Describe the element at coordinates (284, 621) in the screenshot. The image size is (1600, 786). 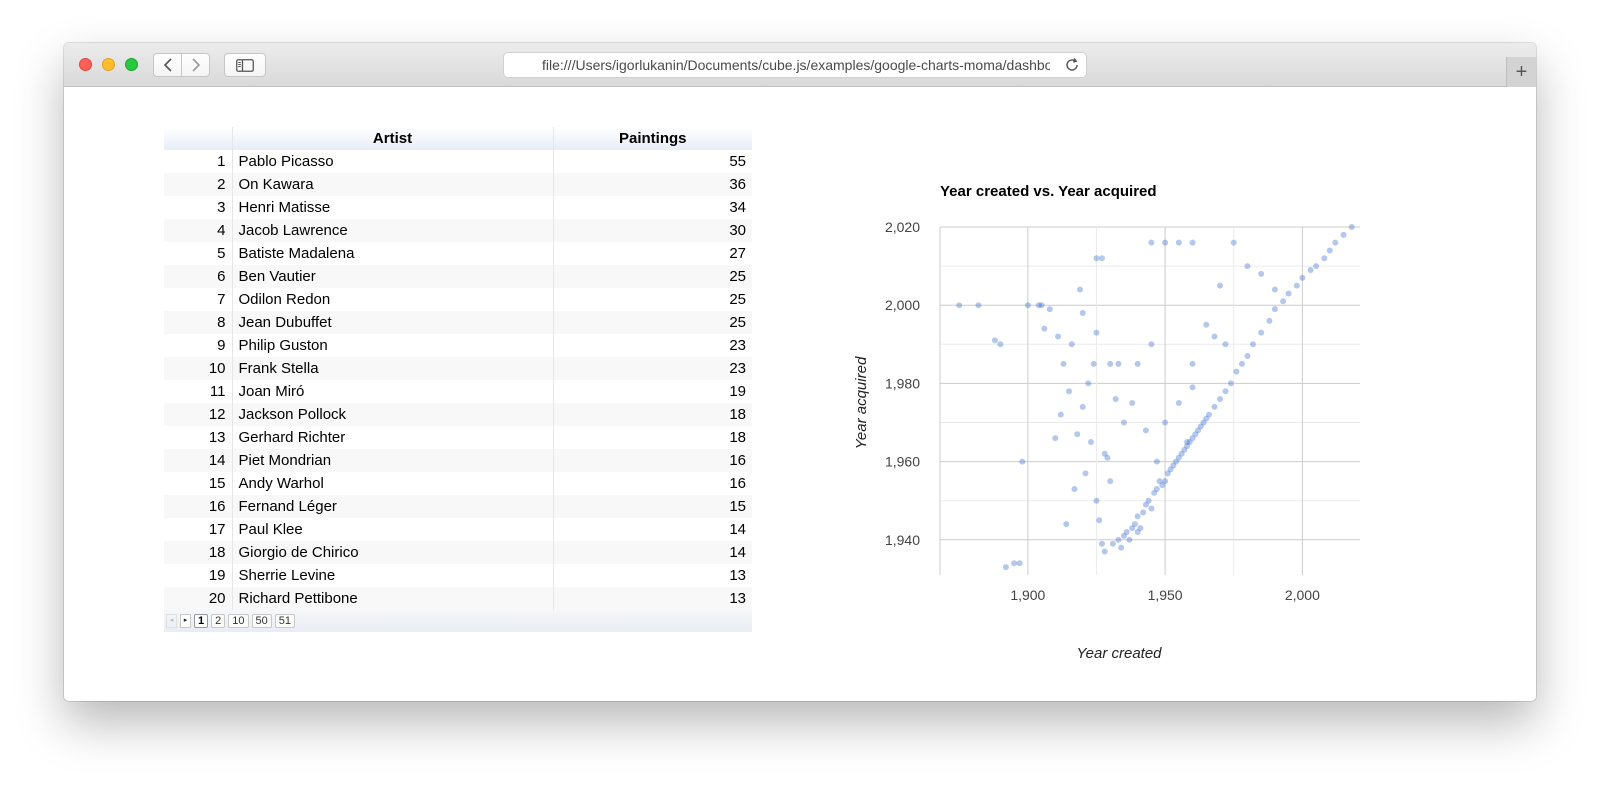
I see `page-number-button: 51` at that location.